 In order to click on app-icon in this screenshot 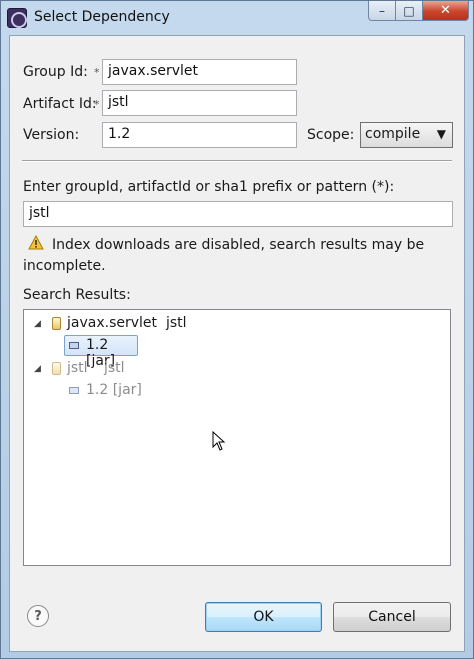, I will do `click(17, 18)`.